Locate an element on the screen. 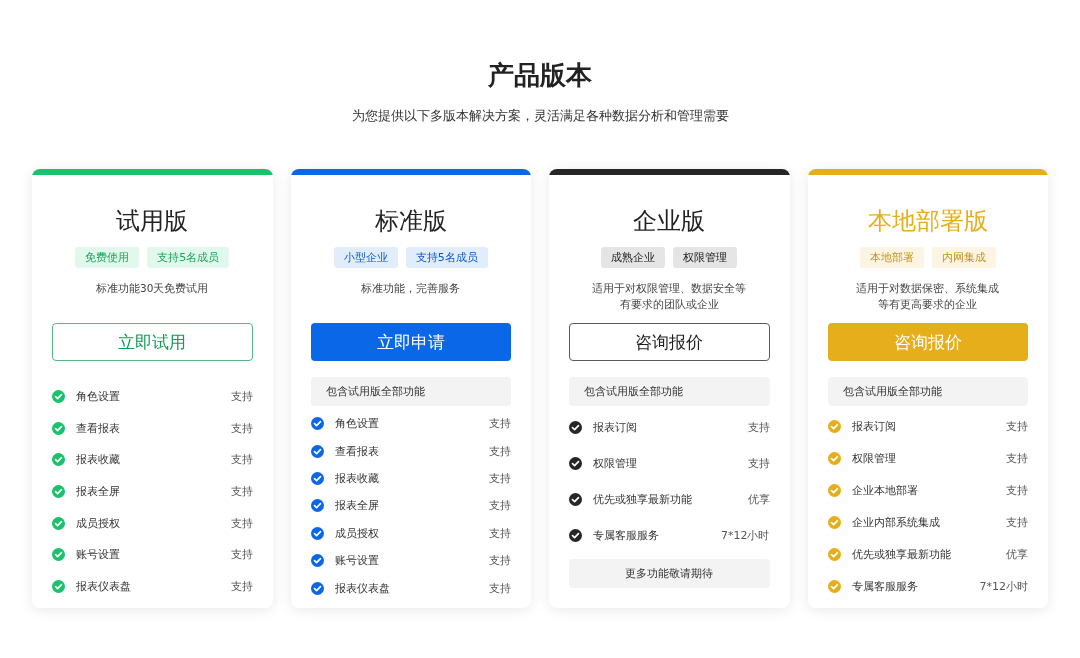 The height and width of the screenshot is (658, 1080). section-subtitle: 为您提供以下多版本解决方案，灵活满足各种数据分析和管理需要 is located at coordinates (540, 116).